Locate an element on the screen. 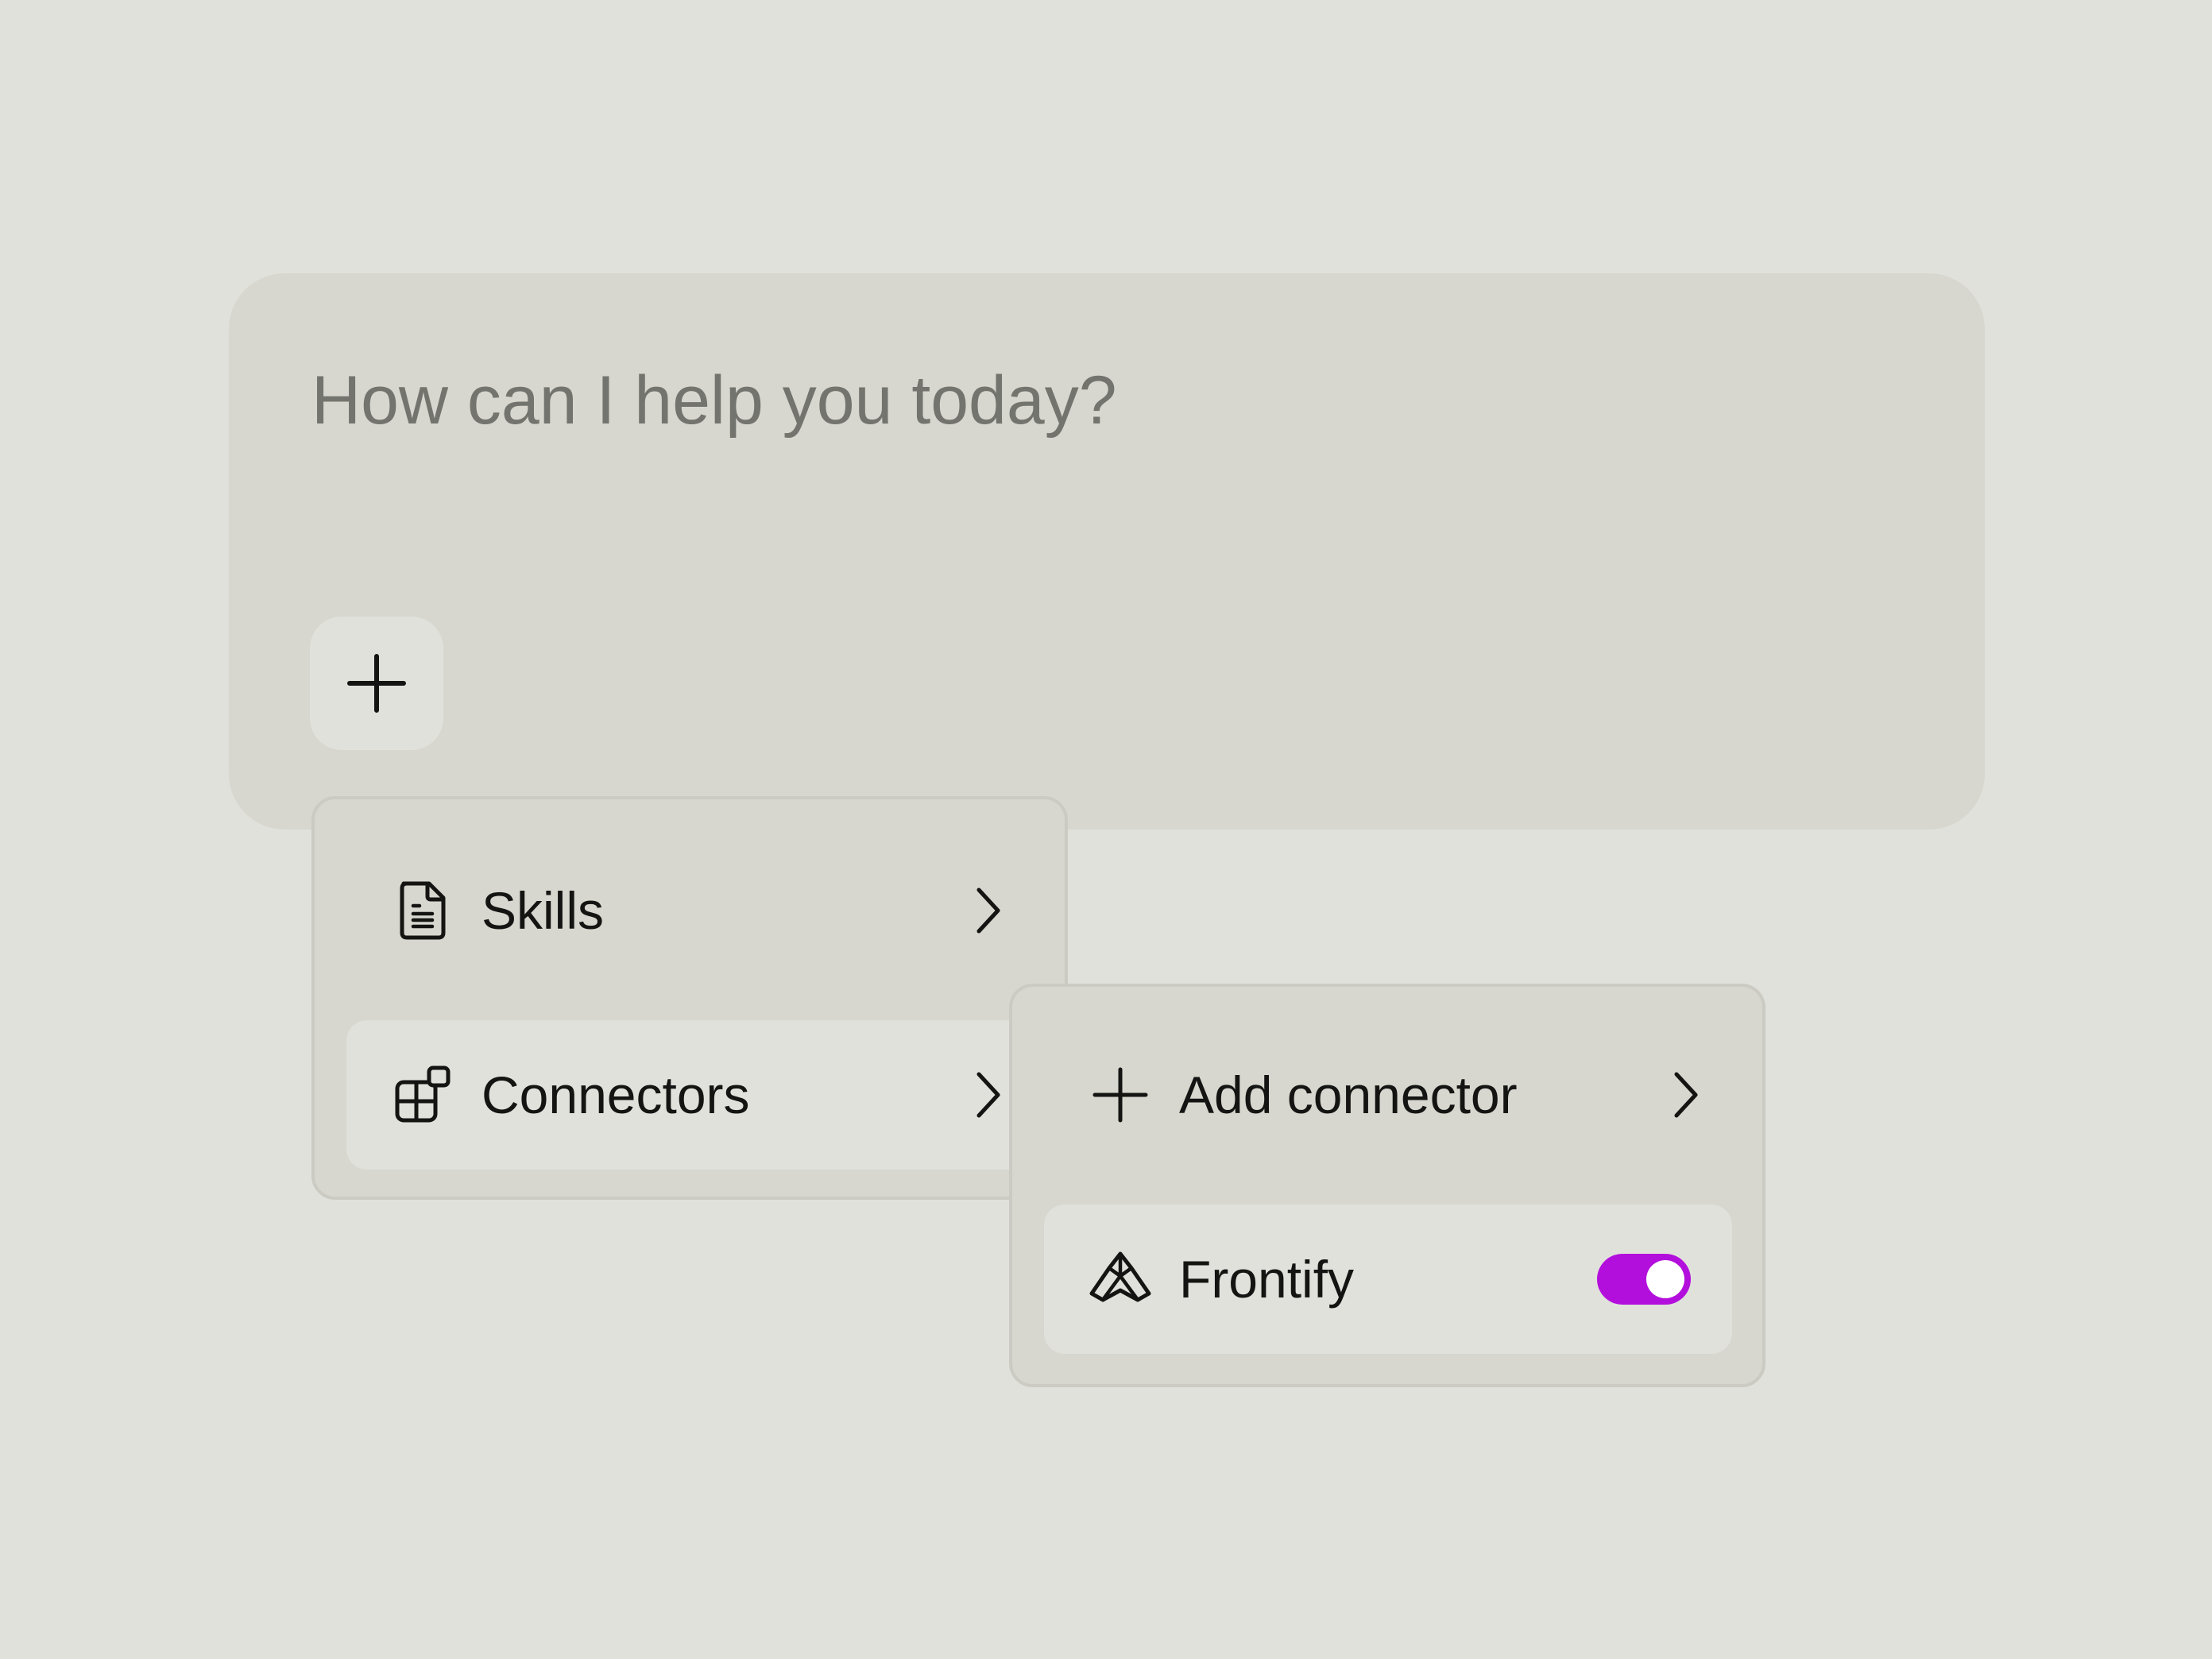 The width and height of the screenshot is (2212, 1659). toggle-knob is located at coordinates (1665, 1279).